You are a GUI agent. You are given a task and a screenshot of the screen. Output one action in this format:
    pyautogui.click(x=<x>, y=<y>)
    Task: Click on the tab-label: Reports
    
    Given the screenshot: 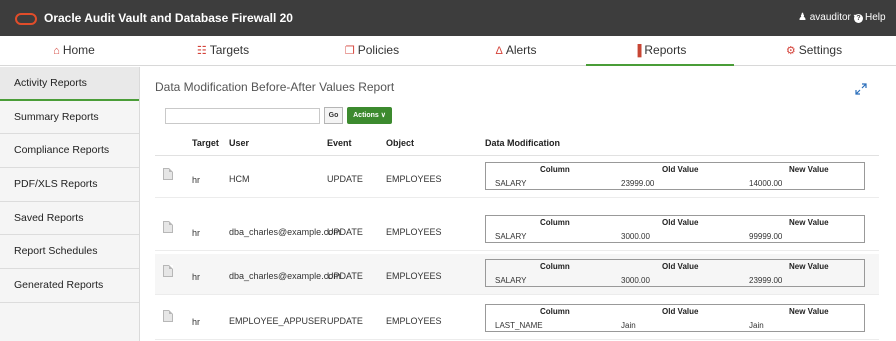 What is the action you would take?
    pyautogui.click(x=665, y=50)
    